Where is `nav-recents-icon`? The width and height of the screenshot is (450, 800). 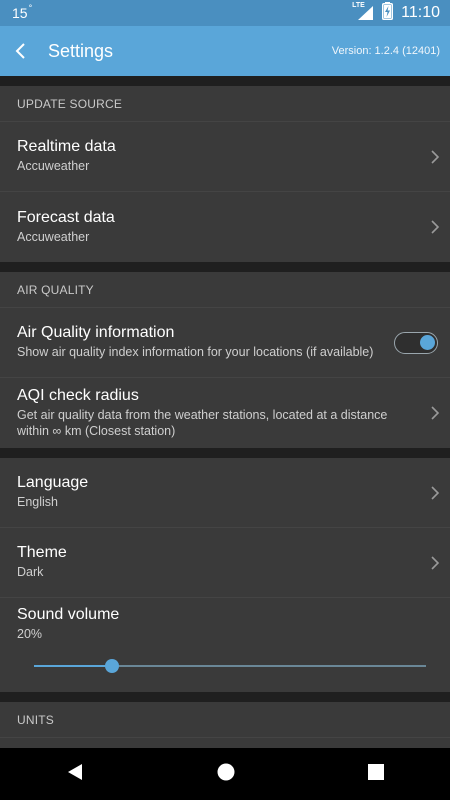 nav-recents-icon is located at coordinates (375, 774).